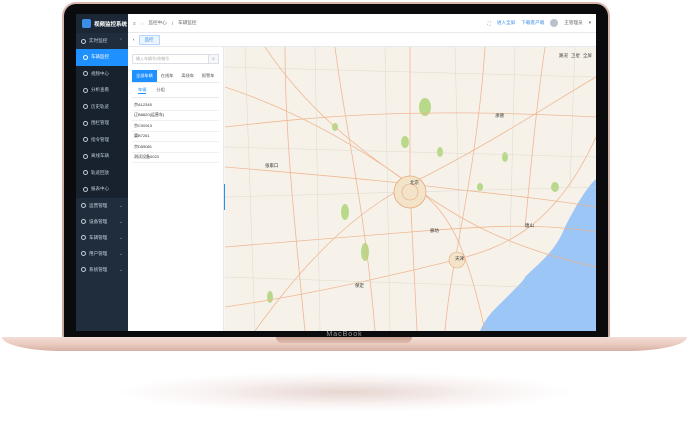 The image size is (689, 427). What do you see at coordinates (134, 23) in the screenshot?
I see `menu-toggle-icon: ≡` at bounding box center [134, 23].